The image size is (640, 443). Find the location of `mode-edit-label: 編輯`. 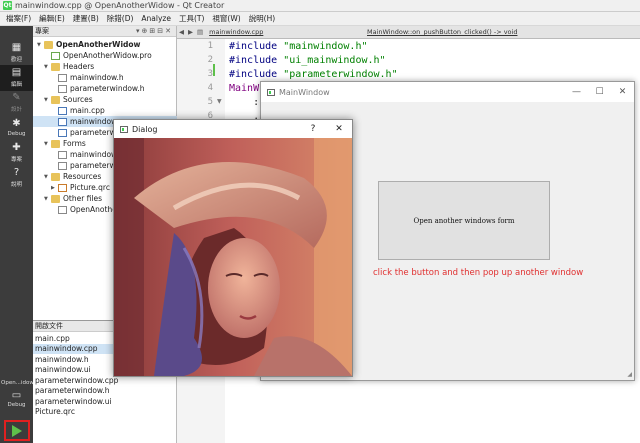

mode-edit-label: 編輯 is located at coordinates (16, 85).